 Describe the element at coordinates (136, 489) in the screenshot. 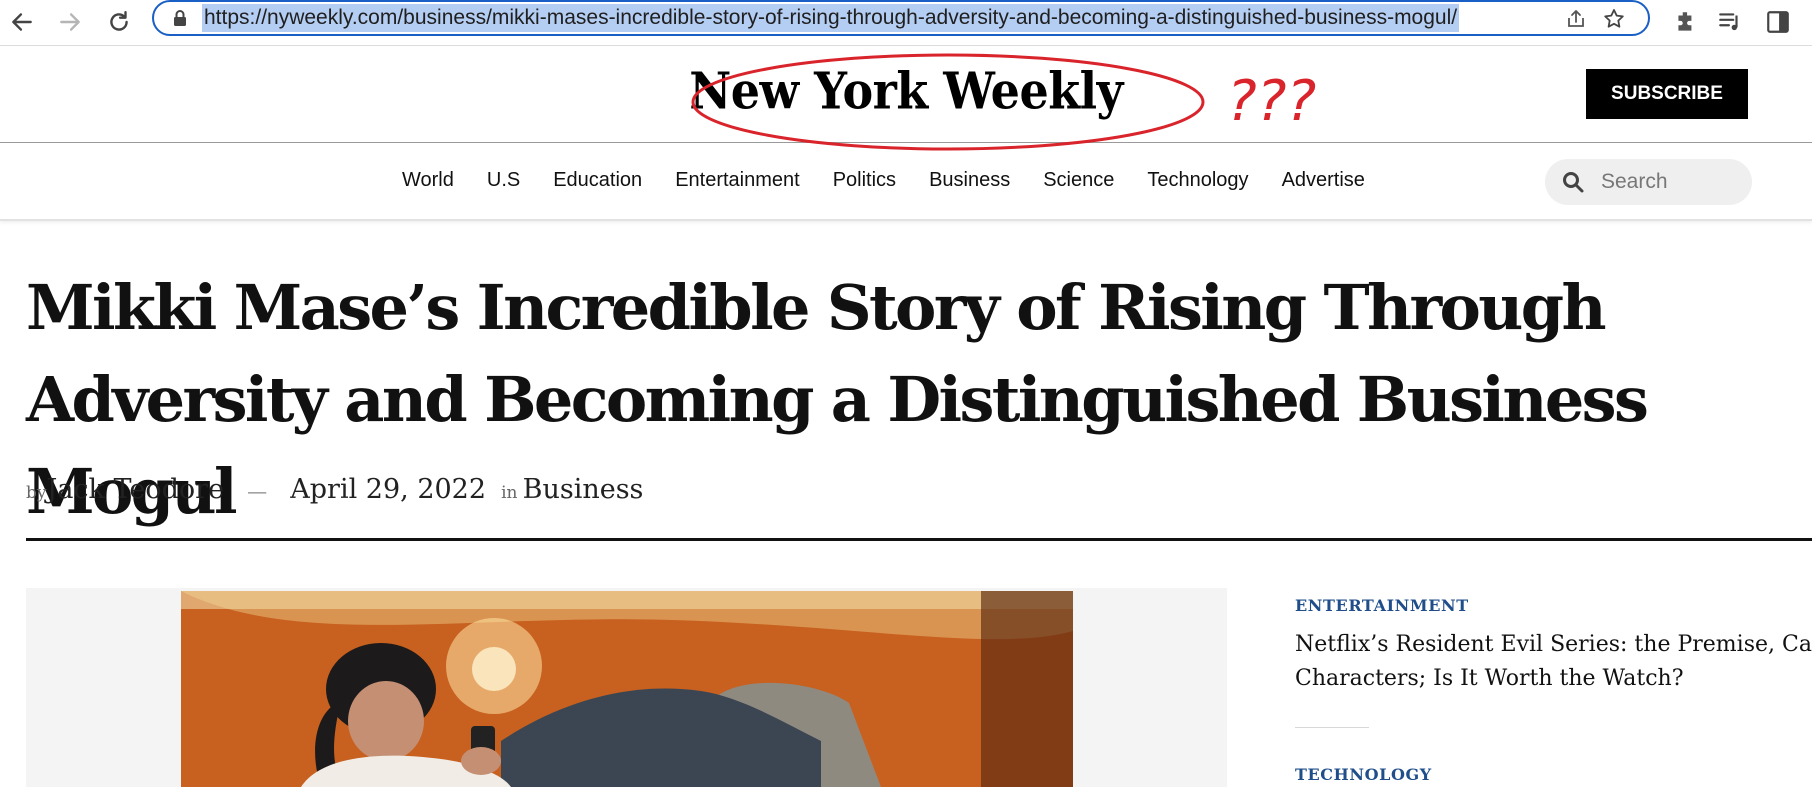

I see `author-link: Jack Teodore` at that location.